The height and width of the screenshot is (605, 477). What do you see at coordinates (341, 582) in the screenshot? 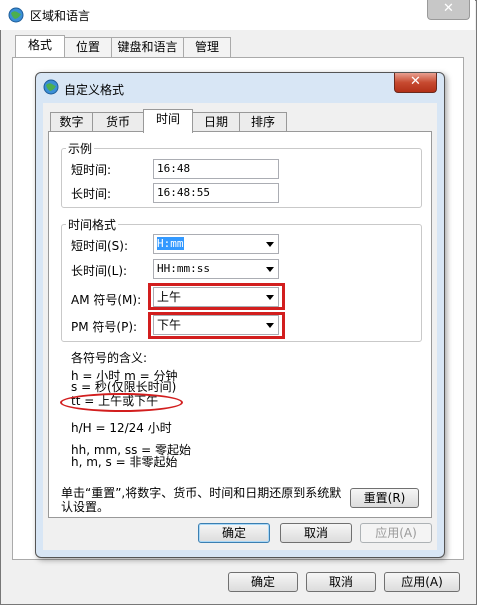
I see `outer-cancel-button: 取消` at bounding box center [341, 582].